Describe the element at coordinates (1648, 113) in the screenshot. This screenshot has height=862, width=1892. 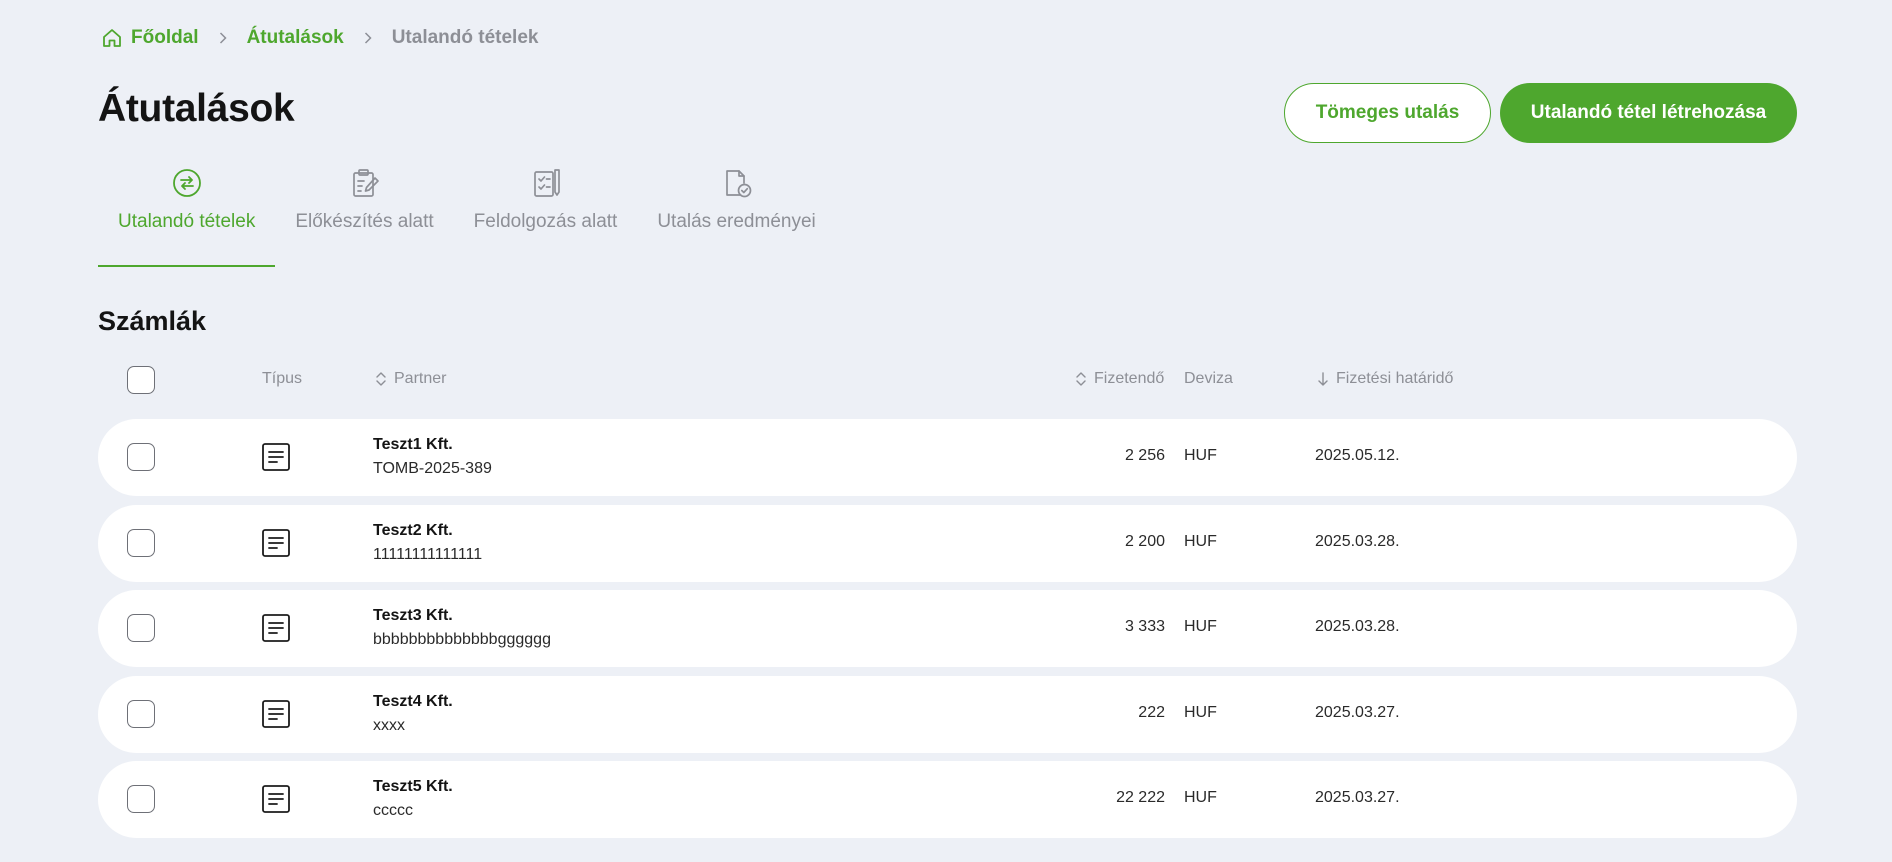
I see `create-item-button: Utalandó tétel létrehozása` at that location.